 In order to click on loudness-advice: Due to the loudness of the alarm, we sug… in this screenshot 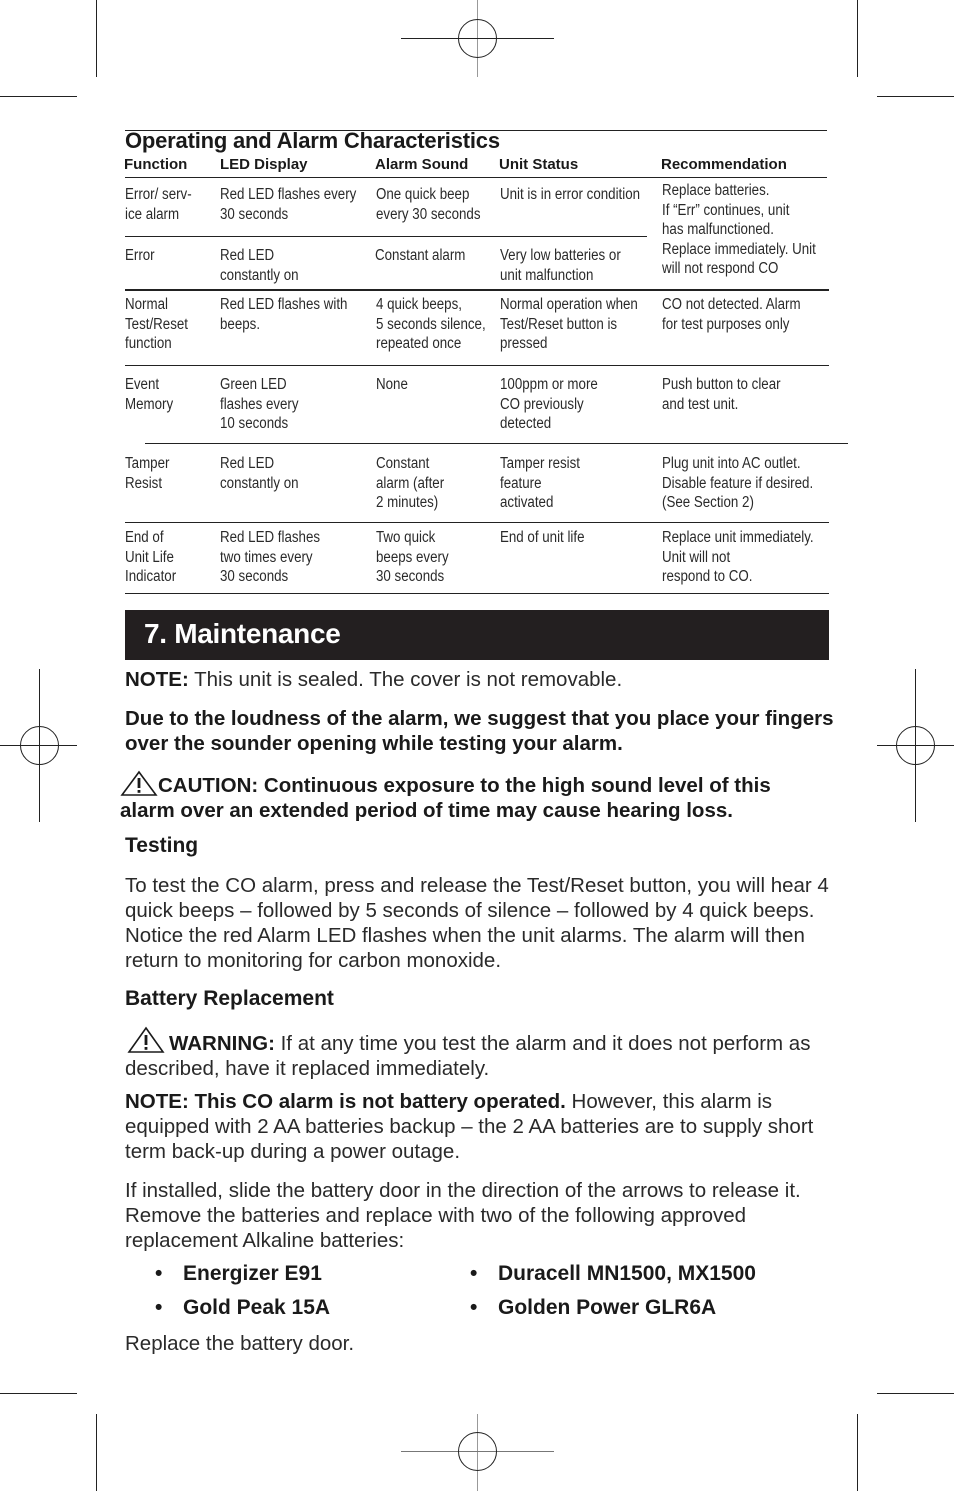, I will do `click(479, 731)`.